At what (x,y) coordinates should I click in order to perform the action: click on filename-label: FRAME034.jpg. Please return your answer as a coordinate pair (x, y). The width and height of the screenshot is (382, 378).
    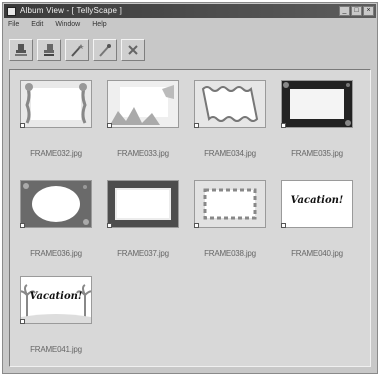
    Looking at the image, I should click on (230, 153).